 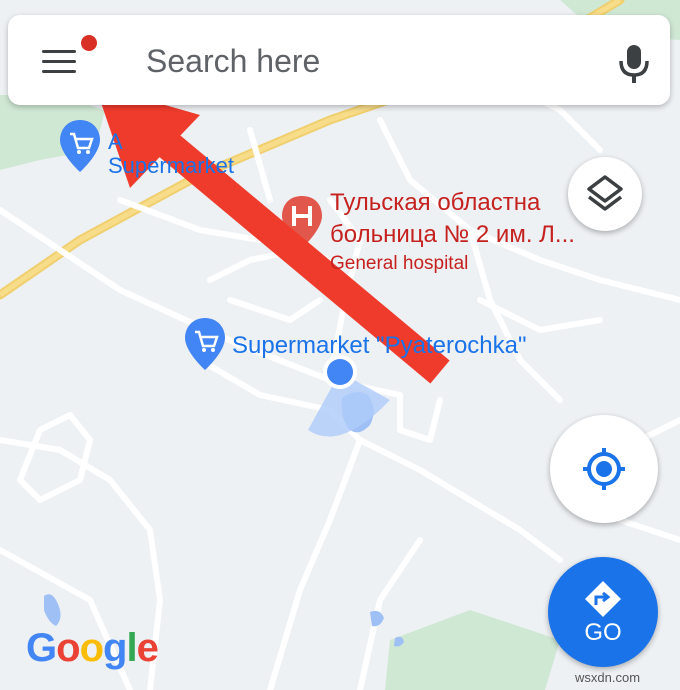 I want to click on my-location-button, so click(x=604, y=469).